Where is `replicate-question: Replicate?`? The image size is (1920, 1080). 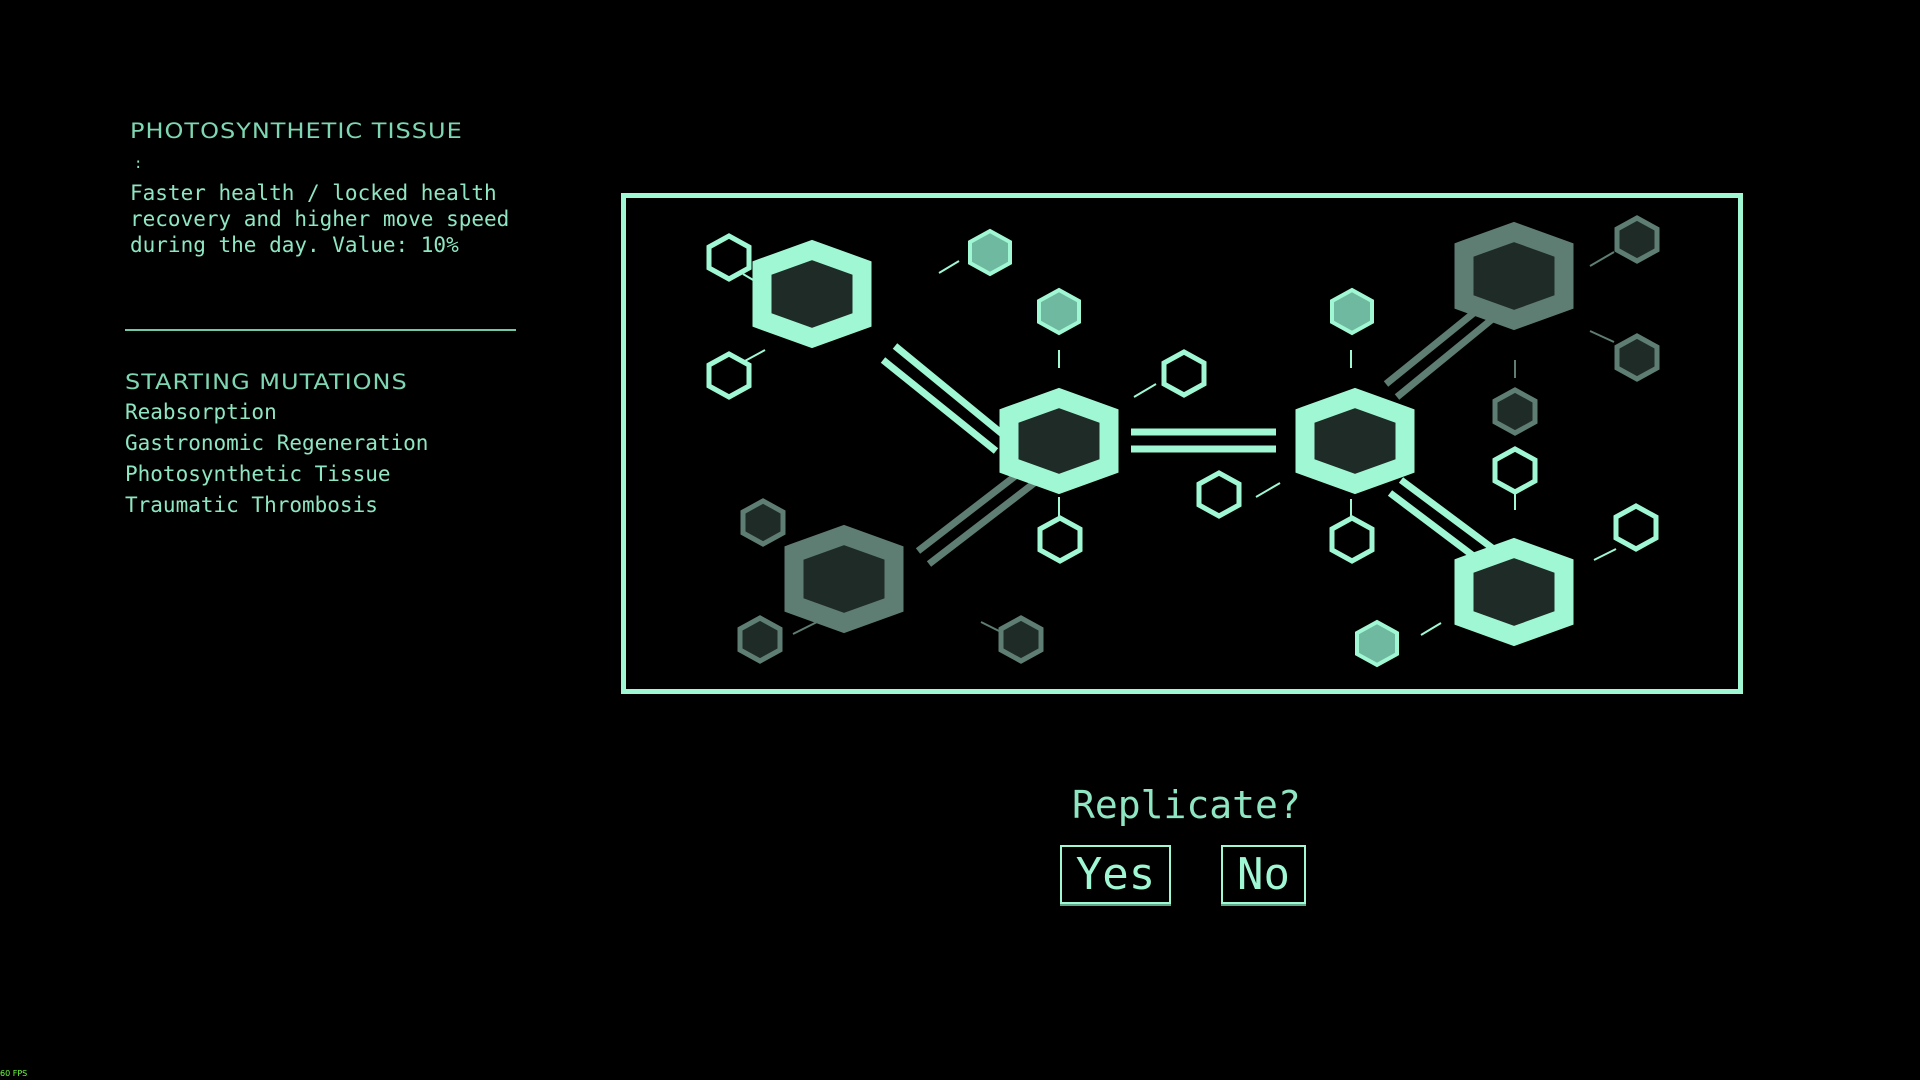
replicate-question: Replicate? is located at coordinates (1186, 805).